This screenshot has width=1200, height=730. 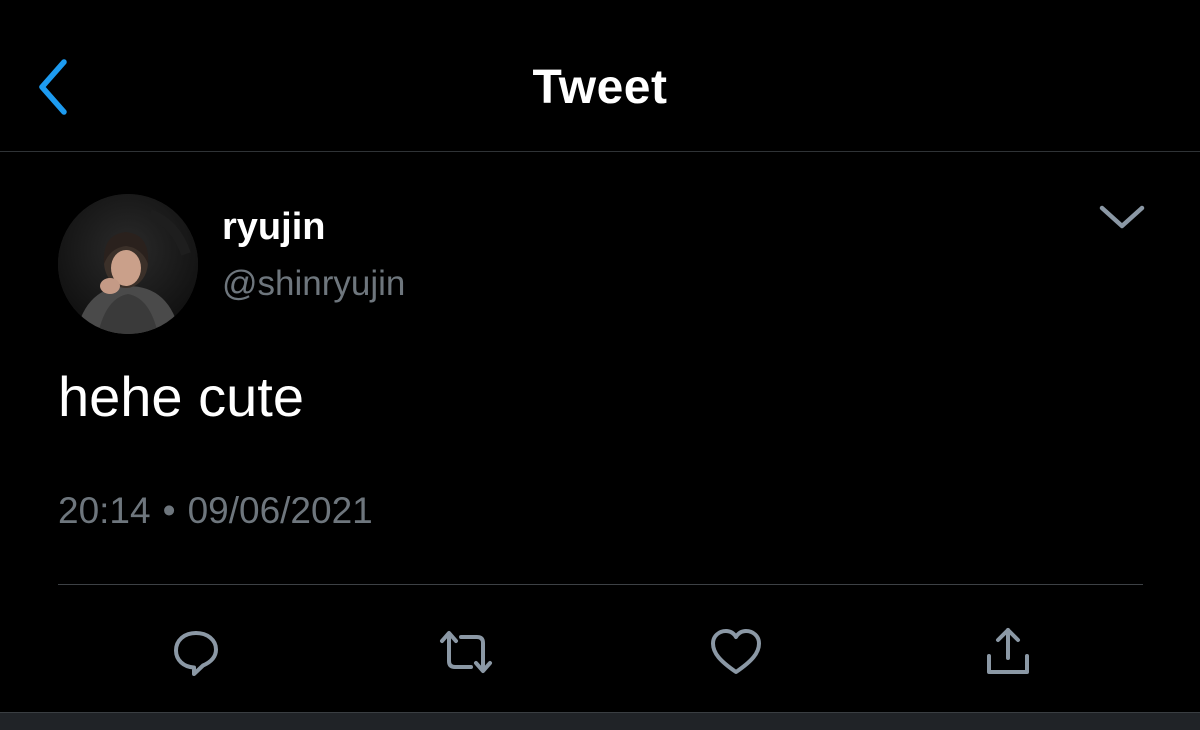 I want to click on more-options-button, so click(x=1122, y=218).